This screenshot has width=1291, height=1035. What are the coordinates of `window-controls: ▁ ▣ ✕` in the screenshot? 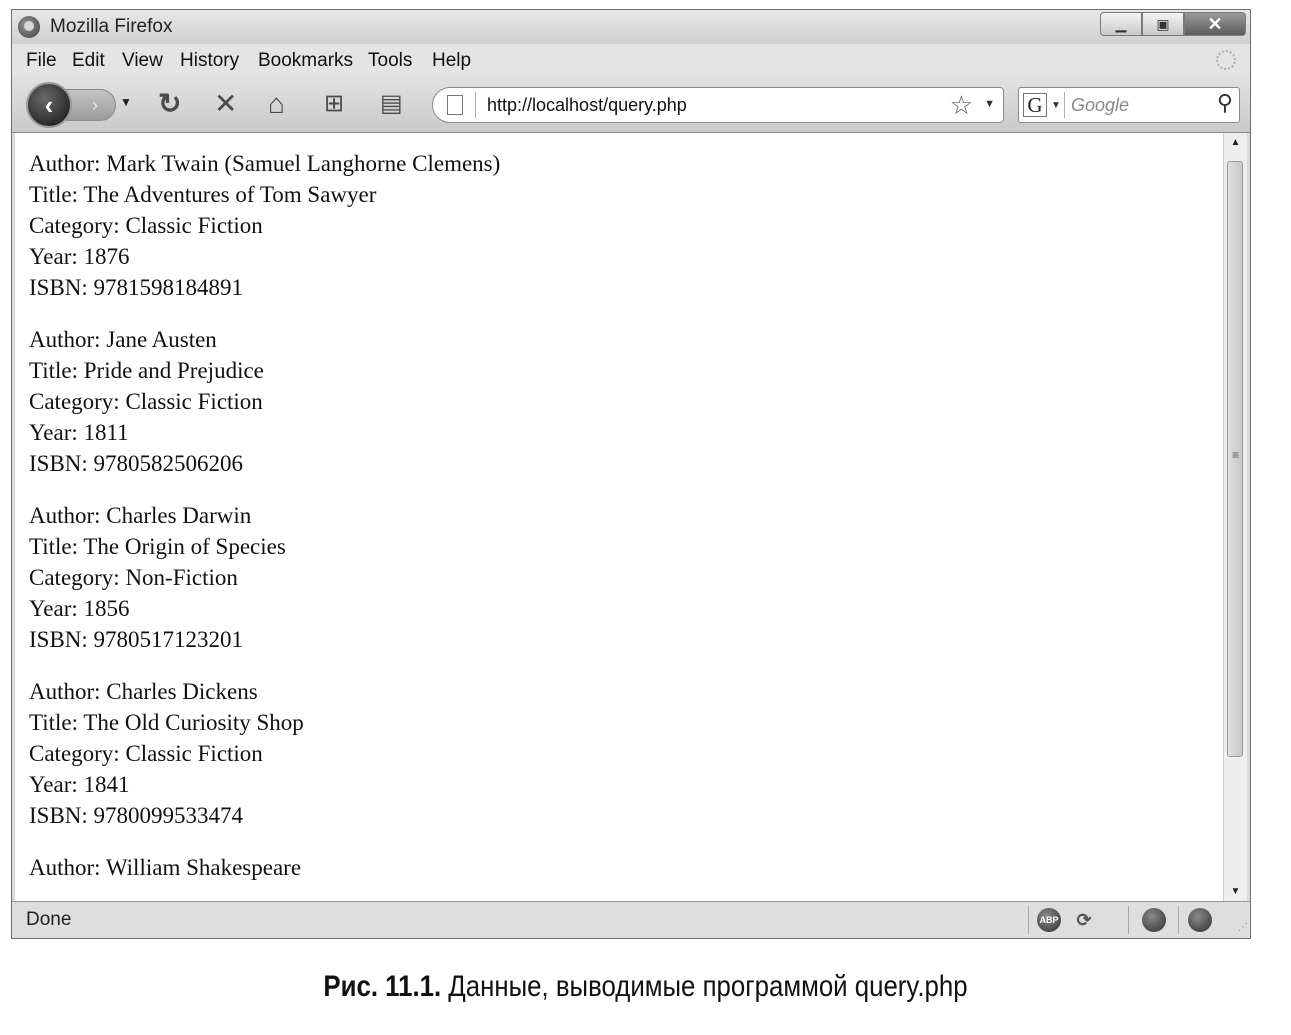 It's located at (1173, 24).